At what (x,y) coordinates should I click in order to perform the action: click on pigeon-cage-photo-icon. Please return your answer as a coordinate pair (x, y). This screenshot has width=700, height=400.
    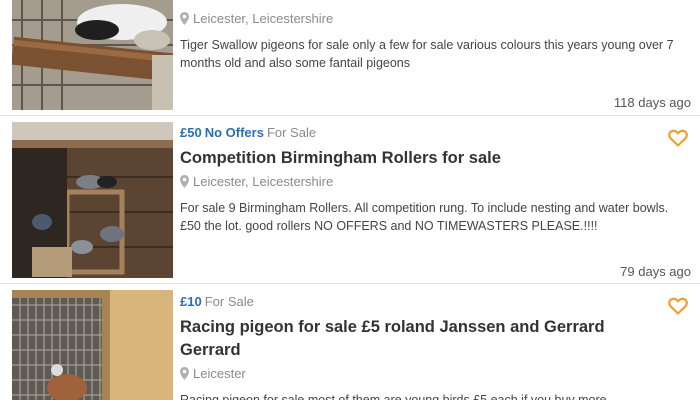
    Looking at the image, I should click on (92, 345).